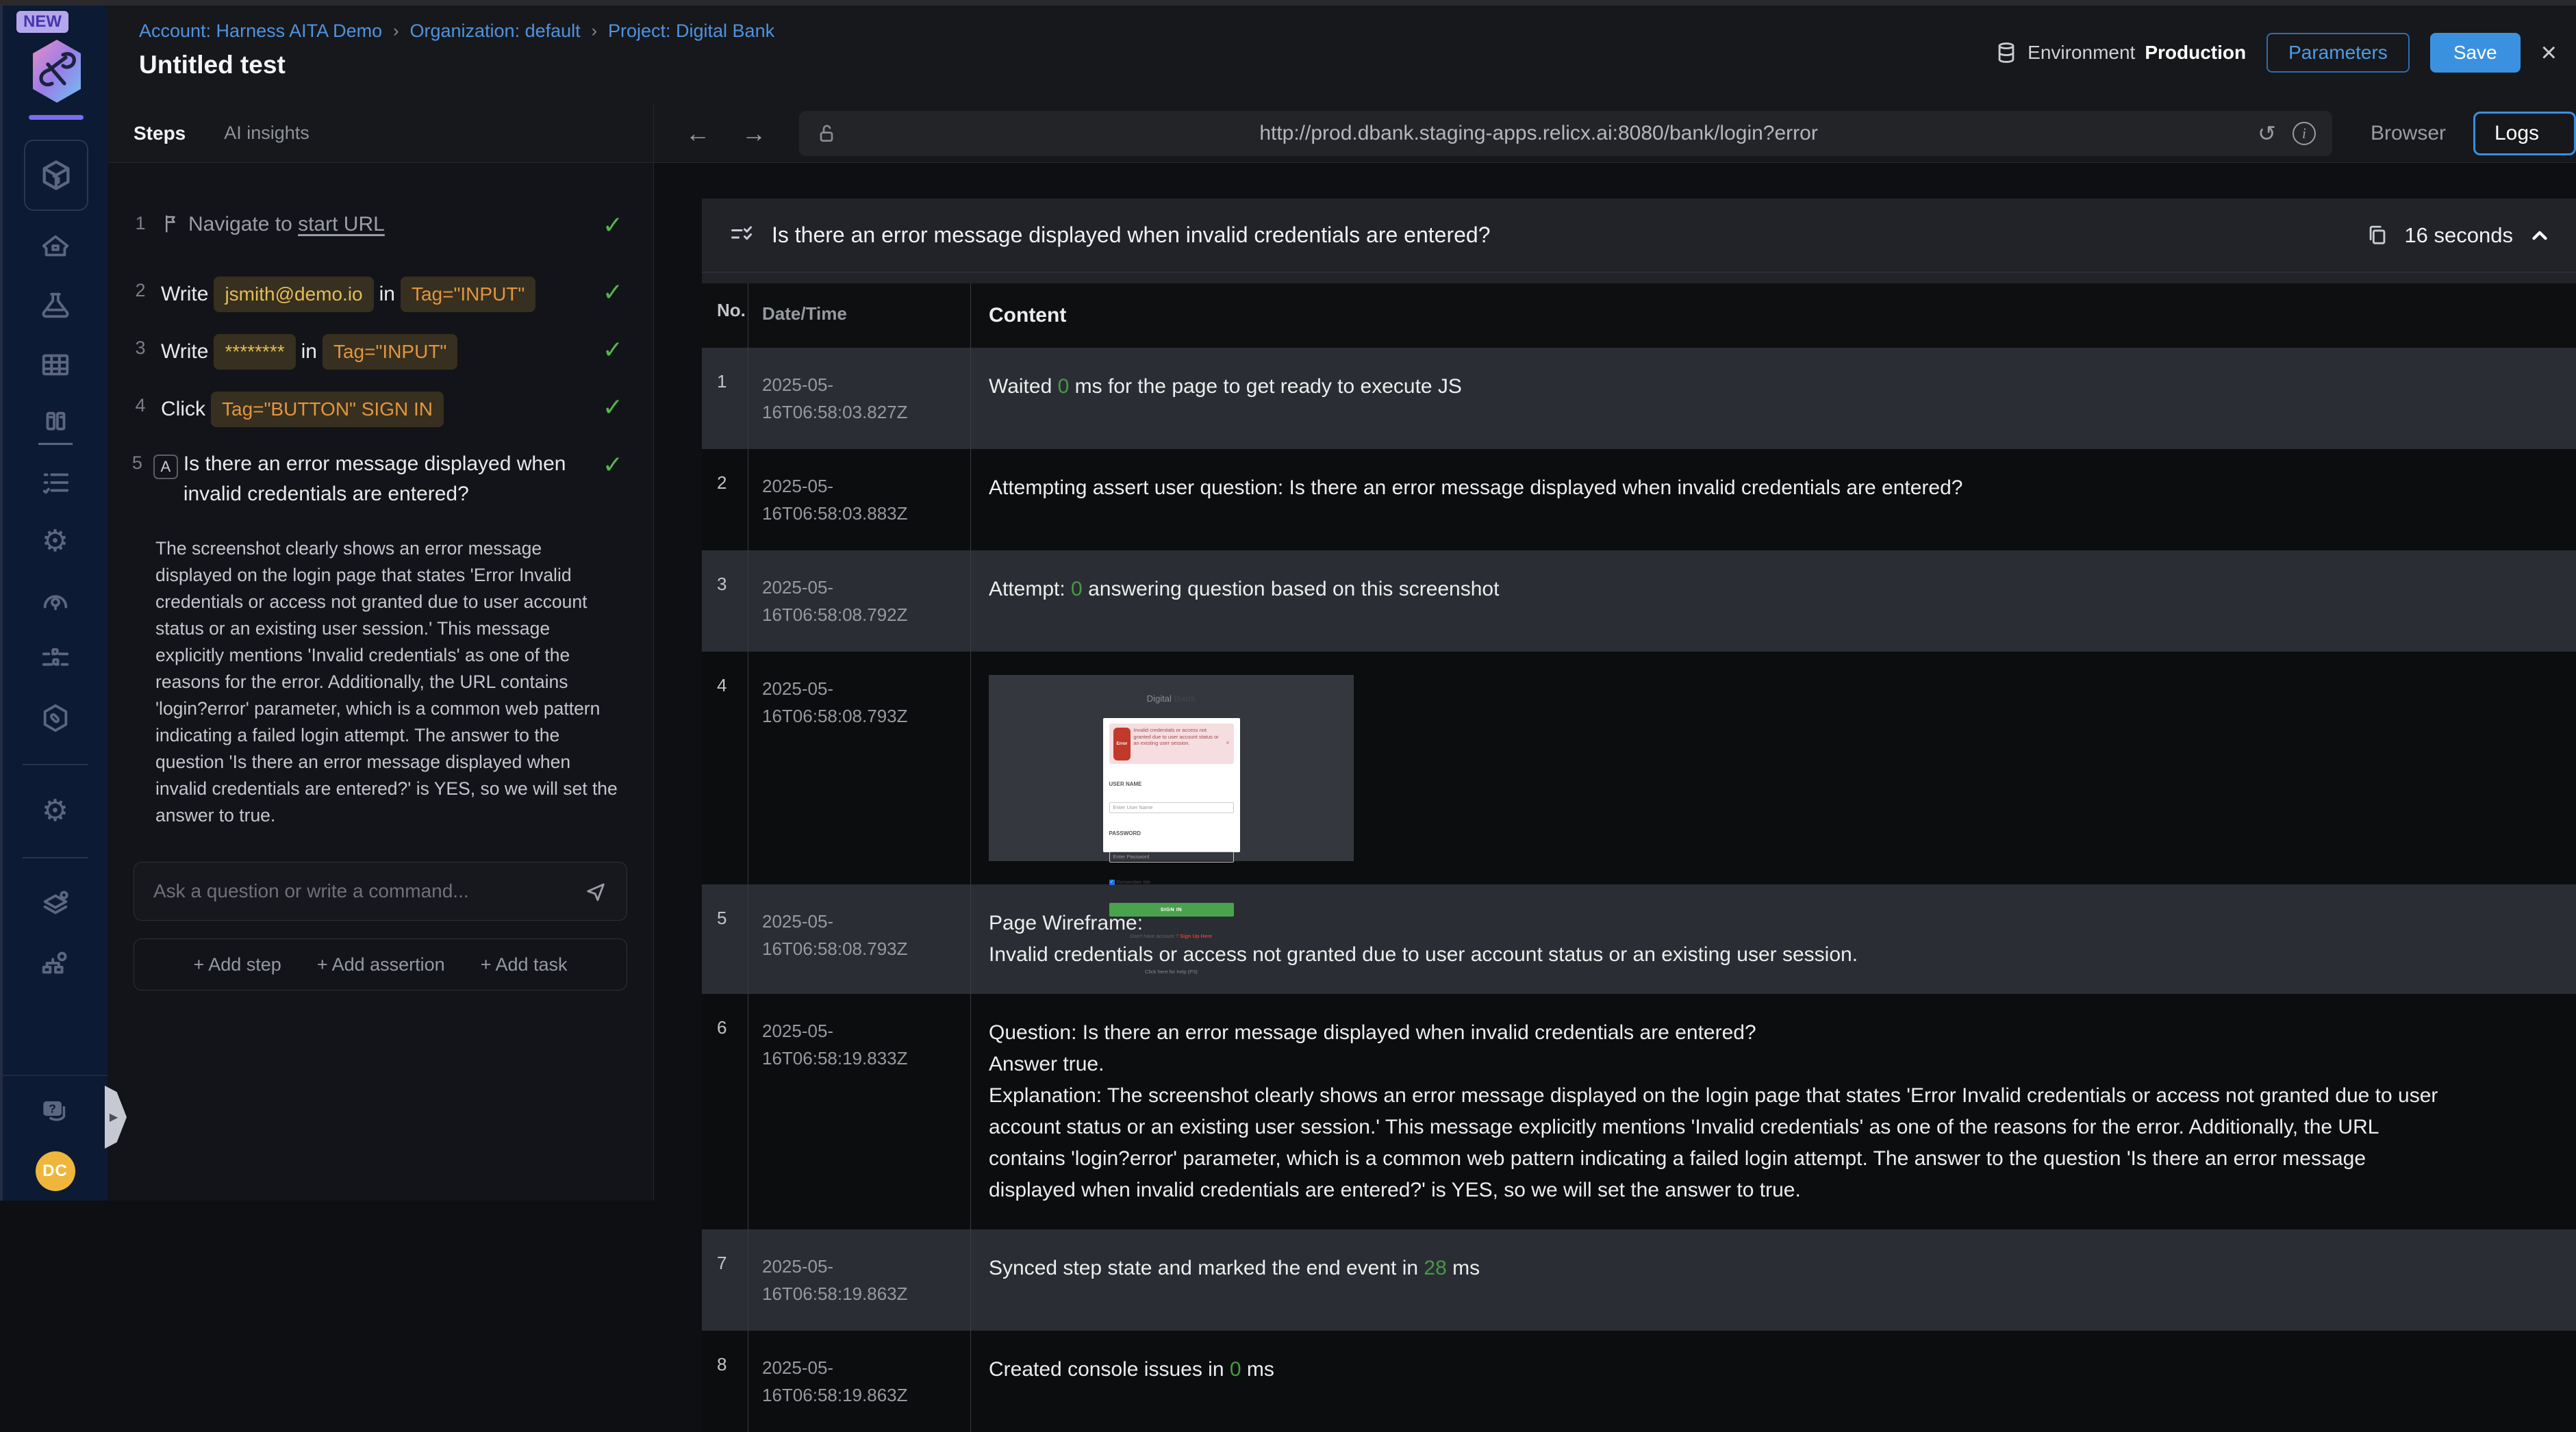  Describe the element at coordinates (2377, 236) in the screenshot. I see `copy-icon` at that location.